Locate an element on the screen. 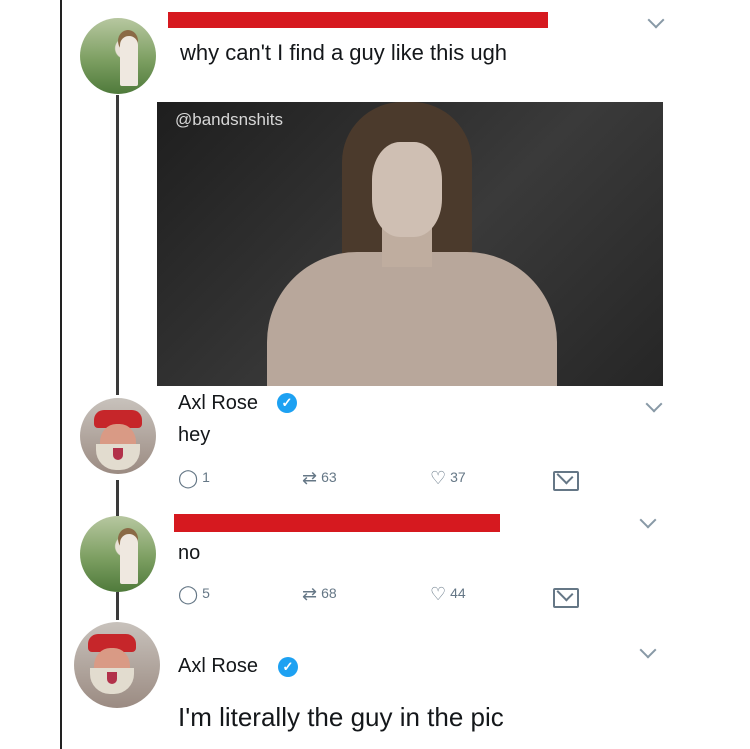 Image resolution: width=750 pixels, height=749 pixels. photo-face is located at coordinates (407, 189).